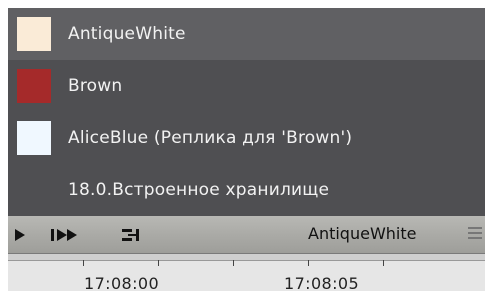 The width and height of the screenshot is (485, 293). Describe the element at coordinates (362, 233) in the screenshot. I see `current-archive-label: AntiqueWhite` at that location.